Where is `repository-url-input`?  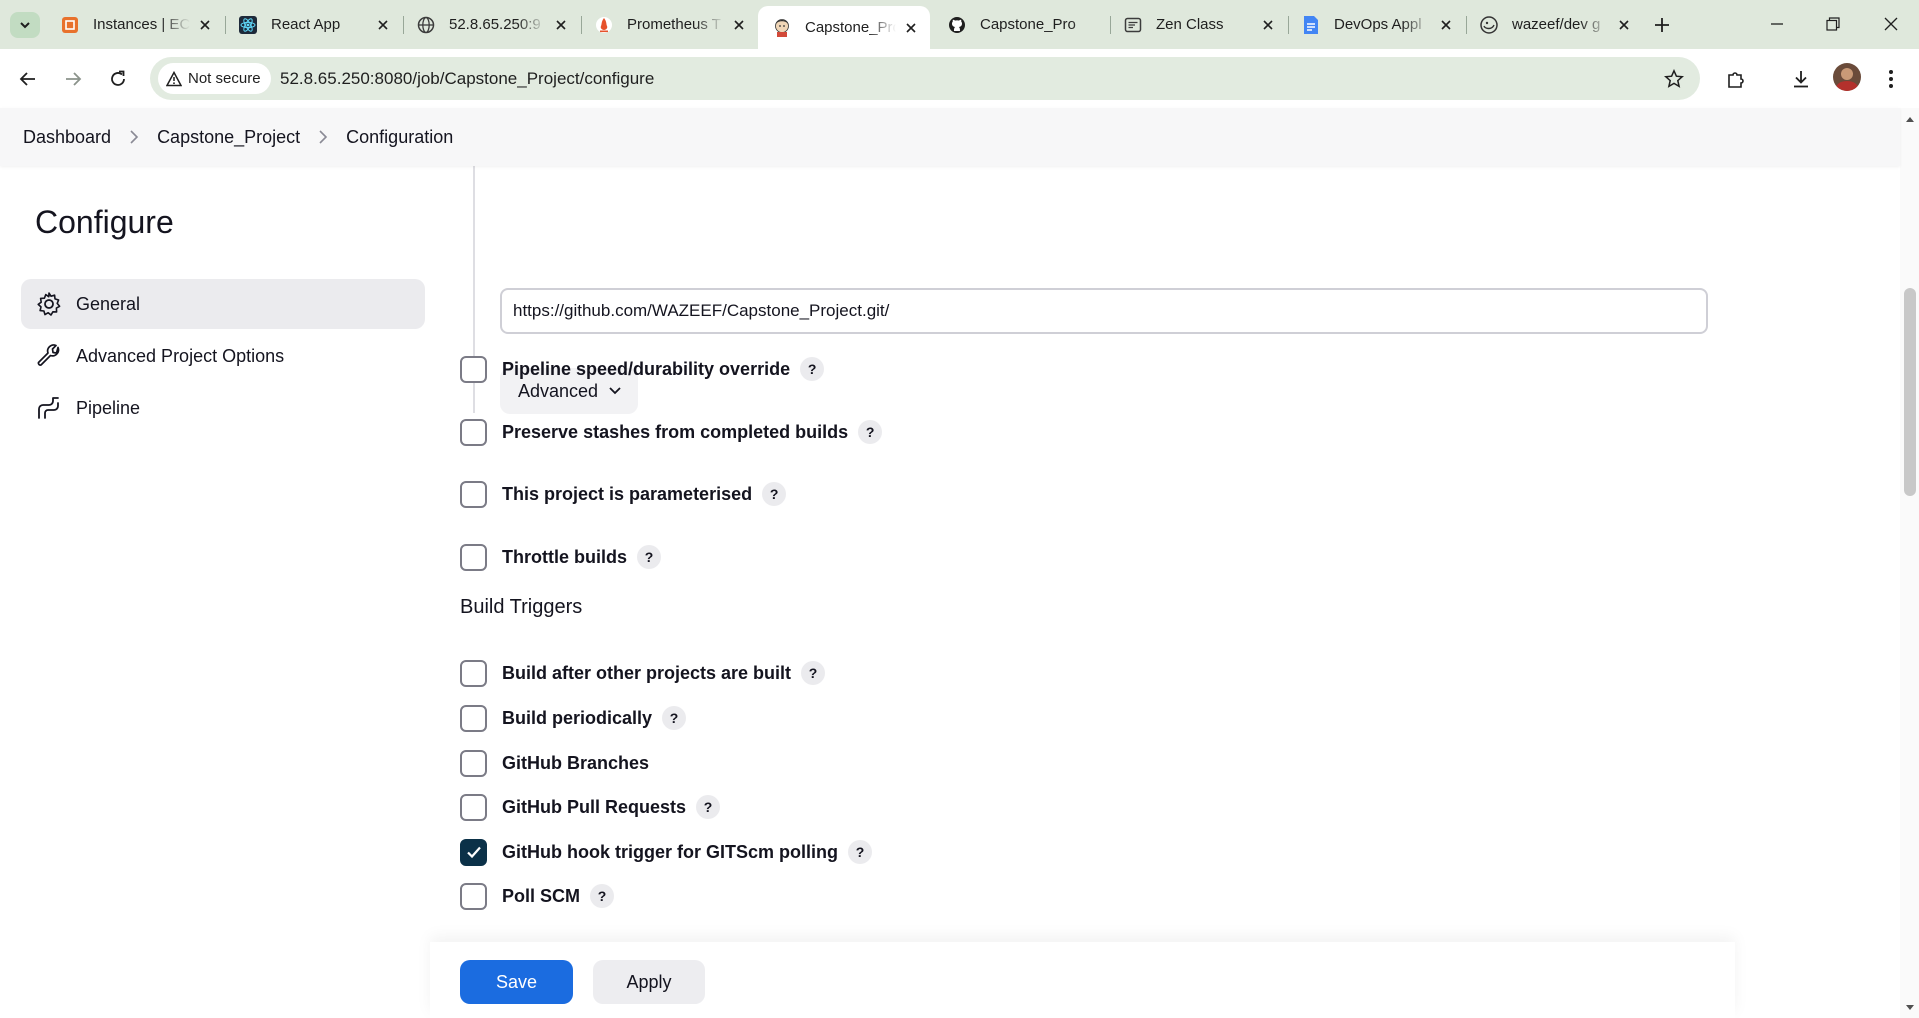
repository-url-input is located at coordinates (1104, 311).